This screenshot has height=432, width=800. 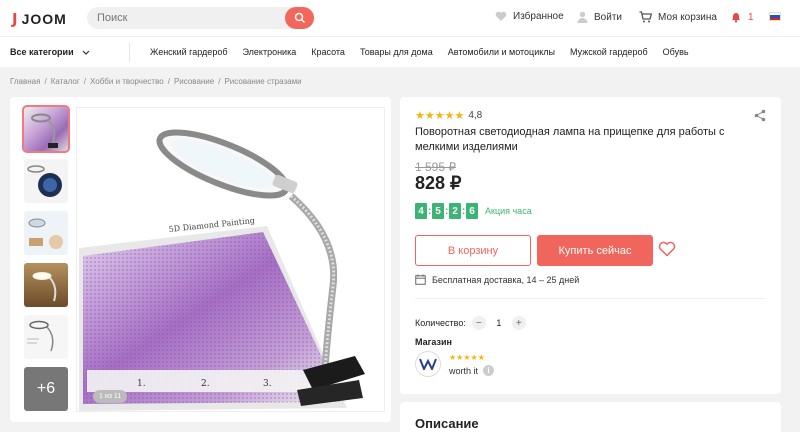 What do you see at coordinates (645, 17) in the screenshot?
I see `cart-icon` at bounding box center [645, 17].